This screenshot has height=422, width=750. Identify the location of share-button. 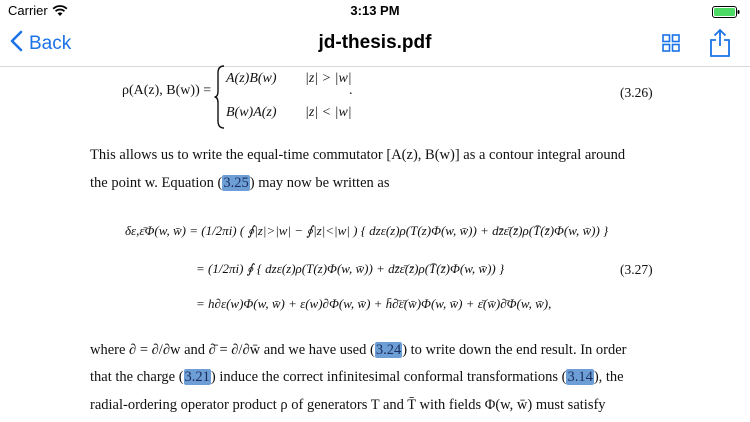
(720, 45).